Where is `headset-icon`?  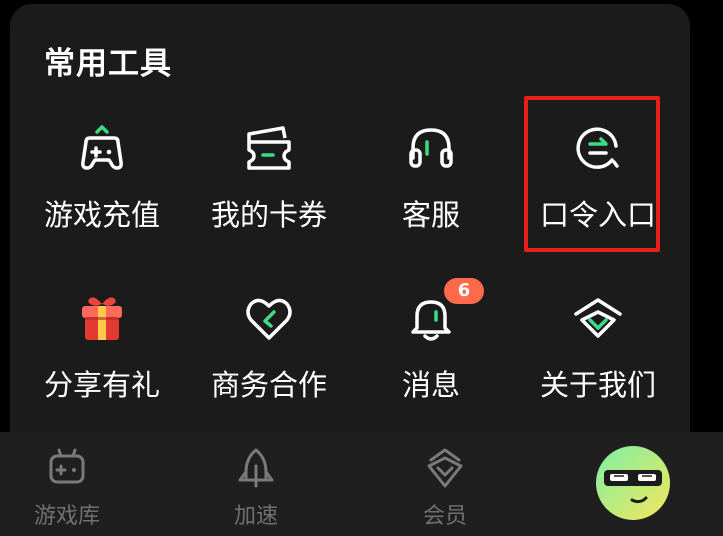 headset-icon is located at coordinates (431, 148).